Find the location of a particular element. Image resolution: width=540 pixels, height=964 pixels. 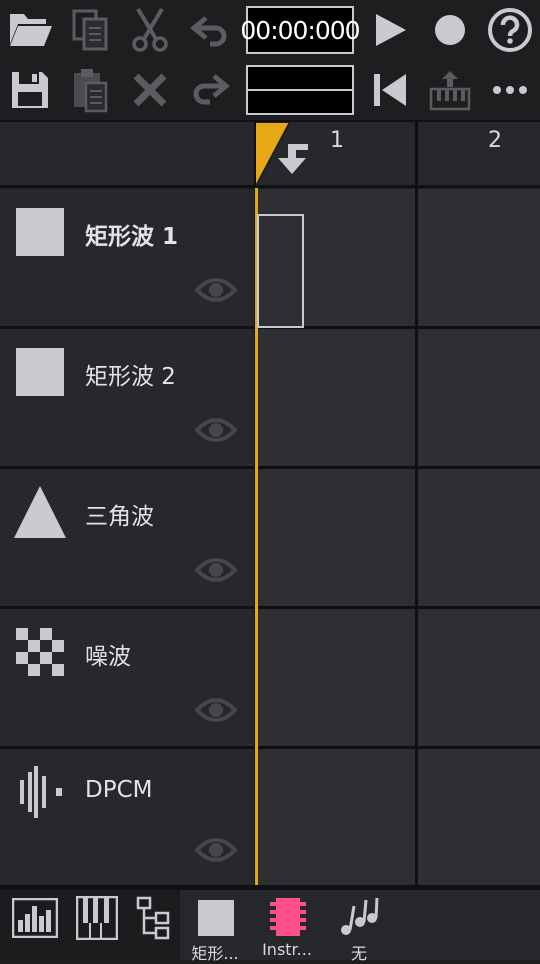

cut-icon is located at coordinates (150, 29).